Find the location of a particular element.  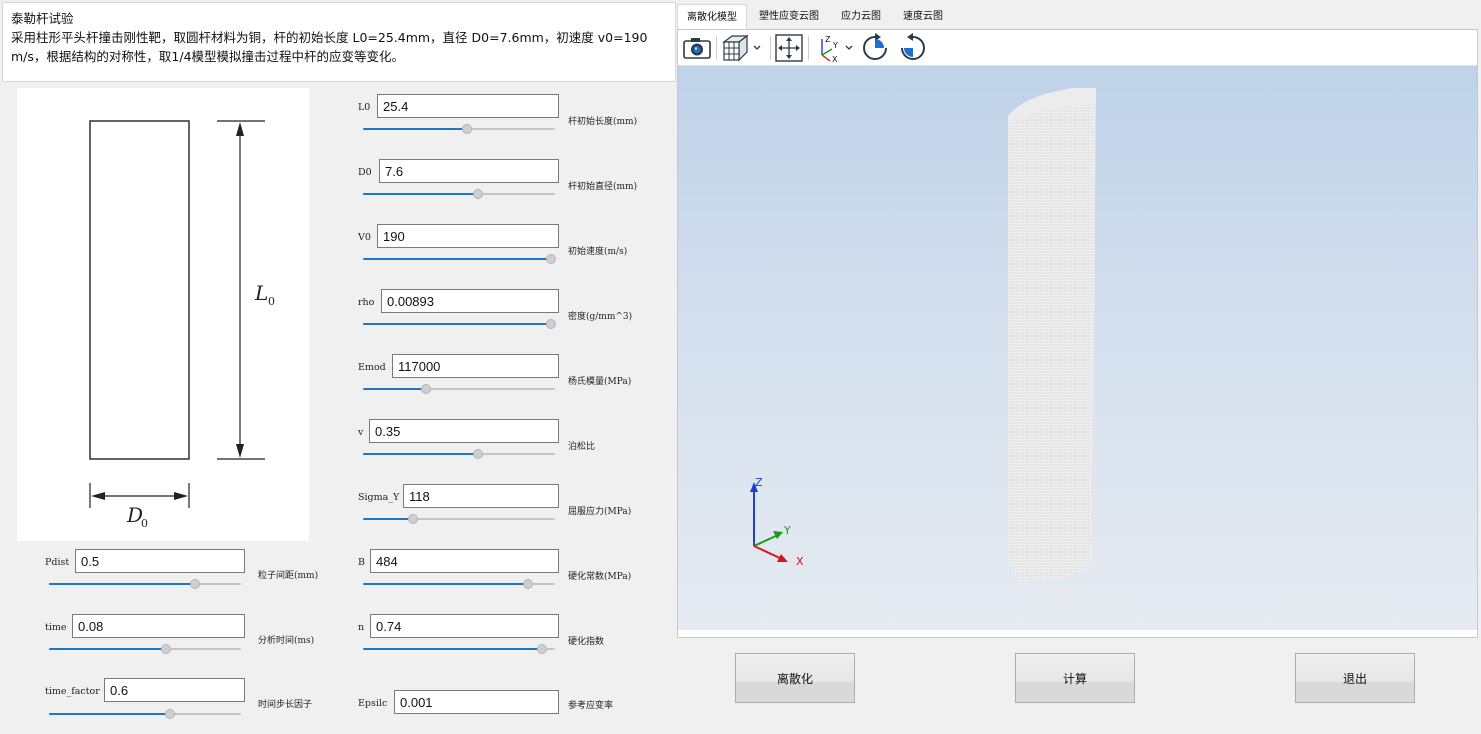

tab-stress: 应力云图 is located at coordinates (861, 16).